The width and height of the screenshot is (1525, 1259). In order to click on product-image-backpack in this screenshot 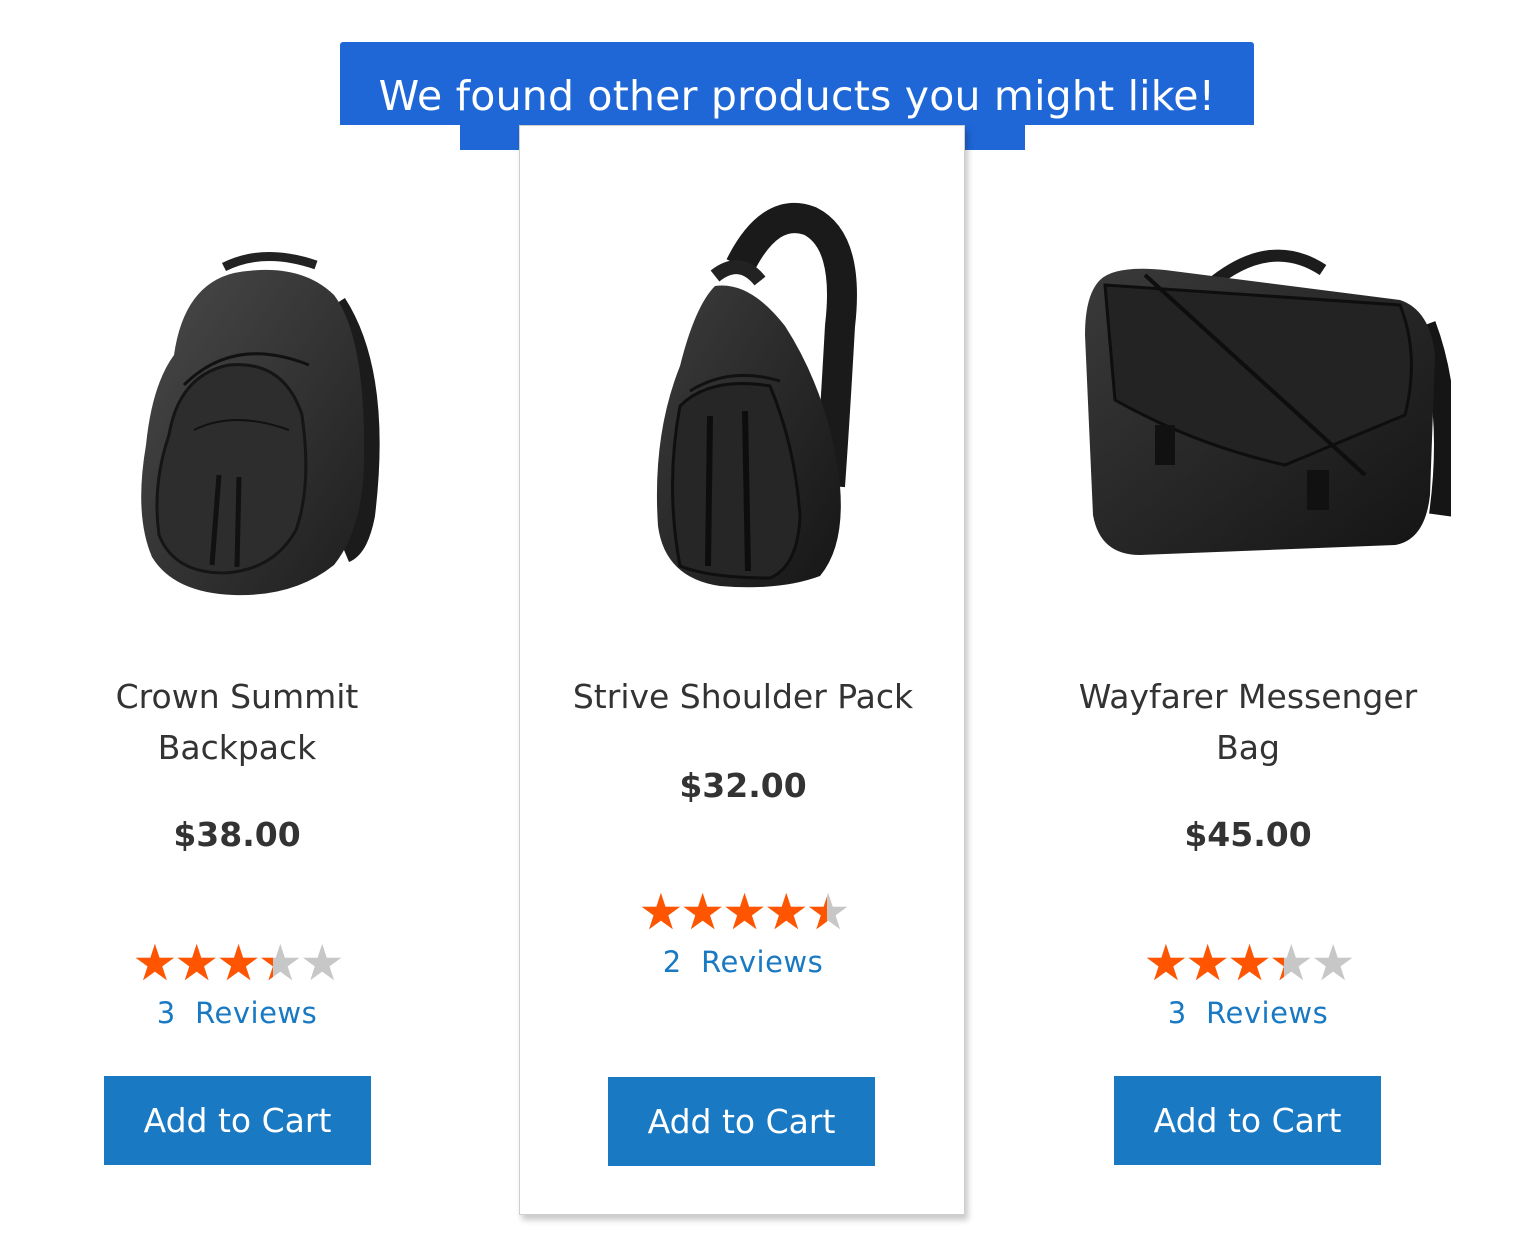, I will do `click(237, 400)`.